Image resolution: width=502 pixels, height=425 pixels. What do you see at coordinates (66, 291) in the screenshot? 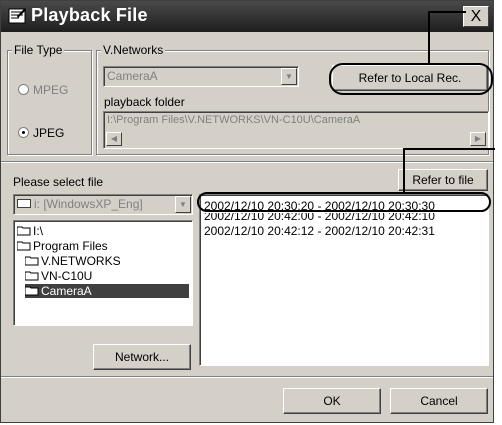
I see `tree-item-label: CameraA` at bounding box center [66, 291].